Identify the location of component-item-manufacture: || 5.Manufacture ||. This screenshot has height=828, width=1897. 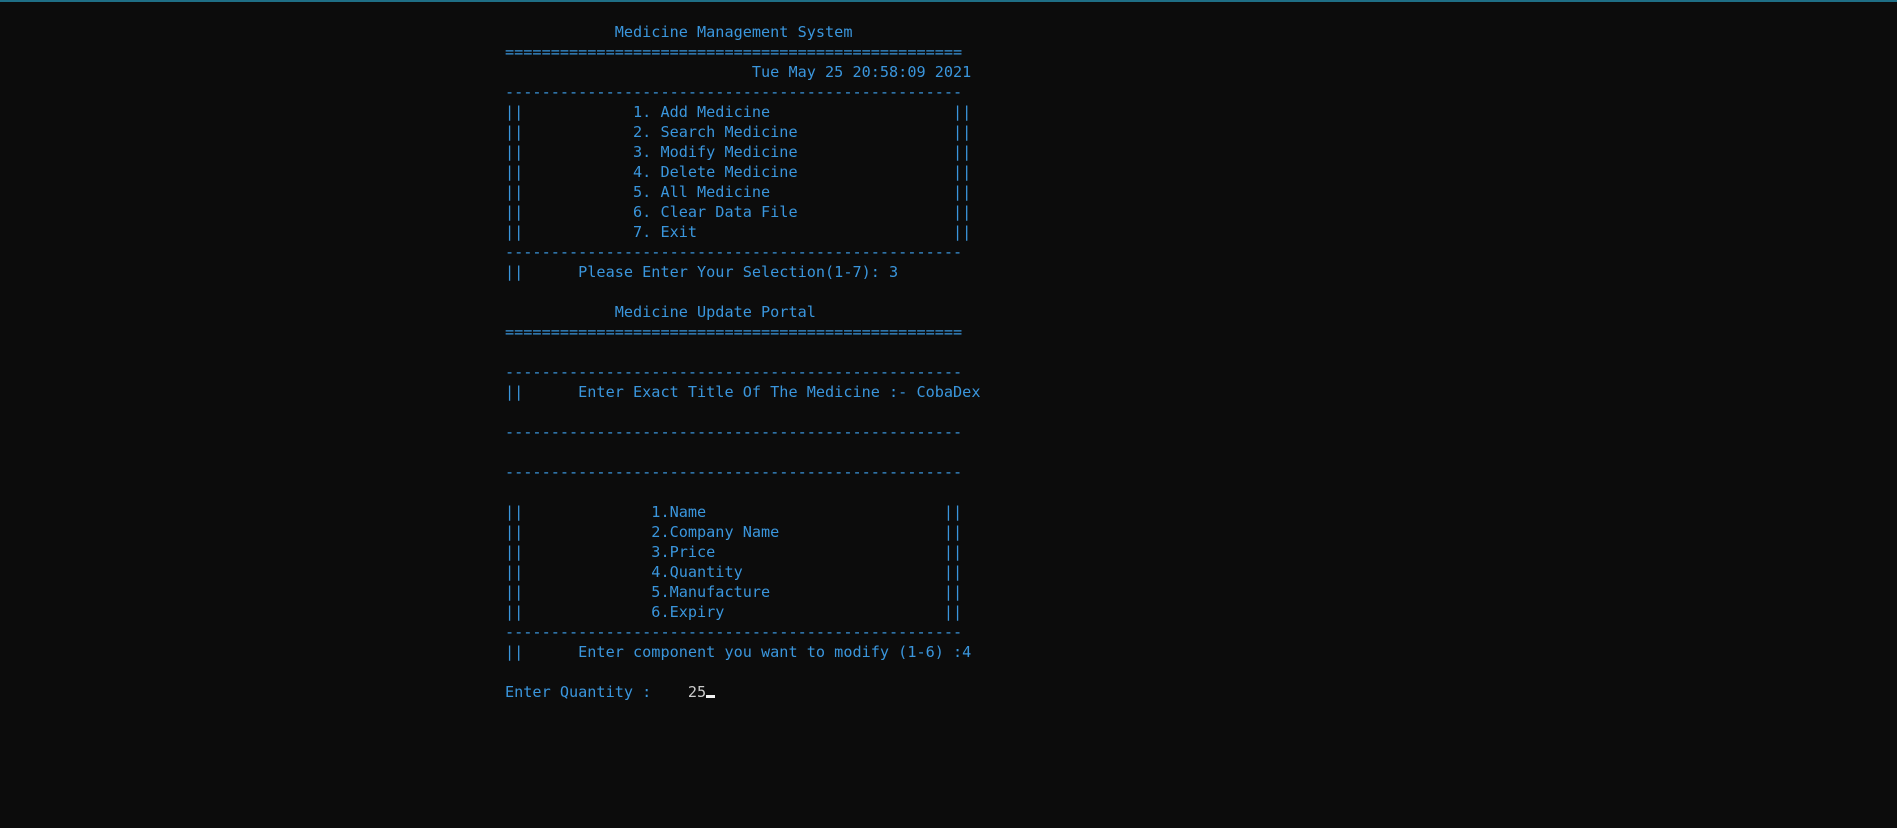
(734, 592).